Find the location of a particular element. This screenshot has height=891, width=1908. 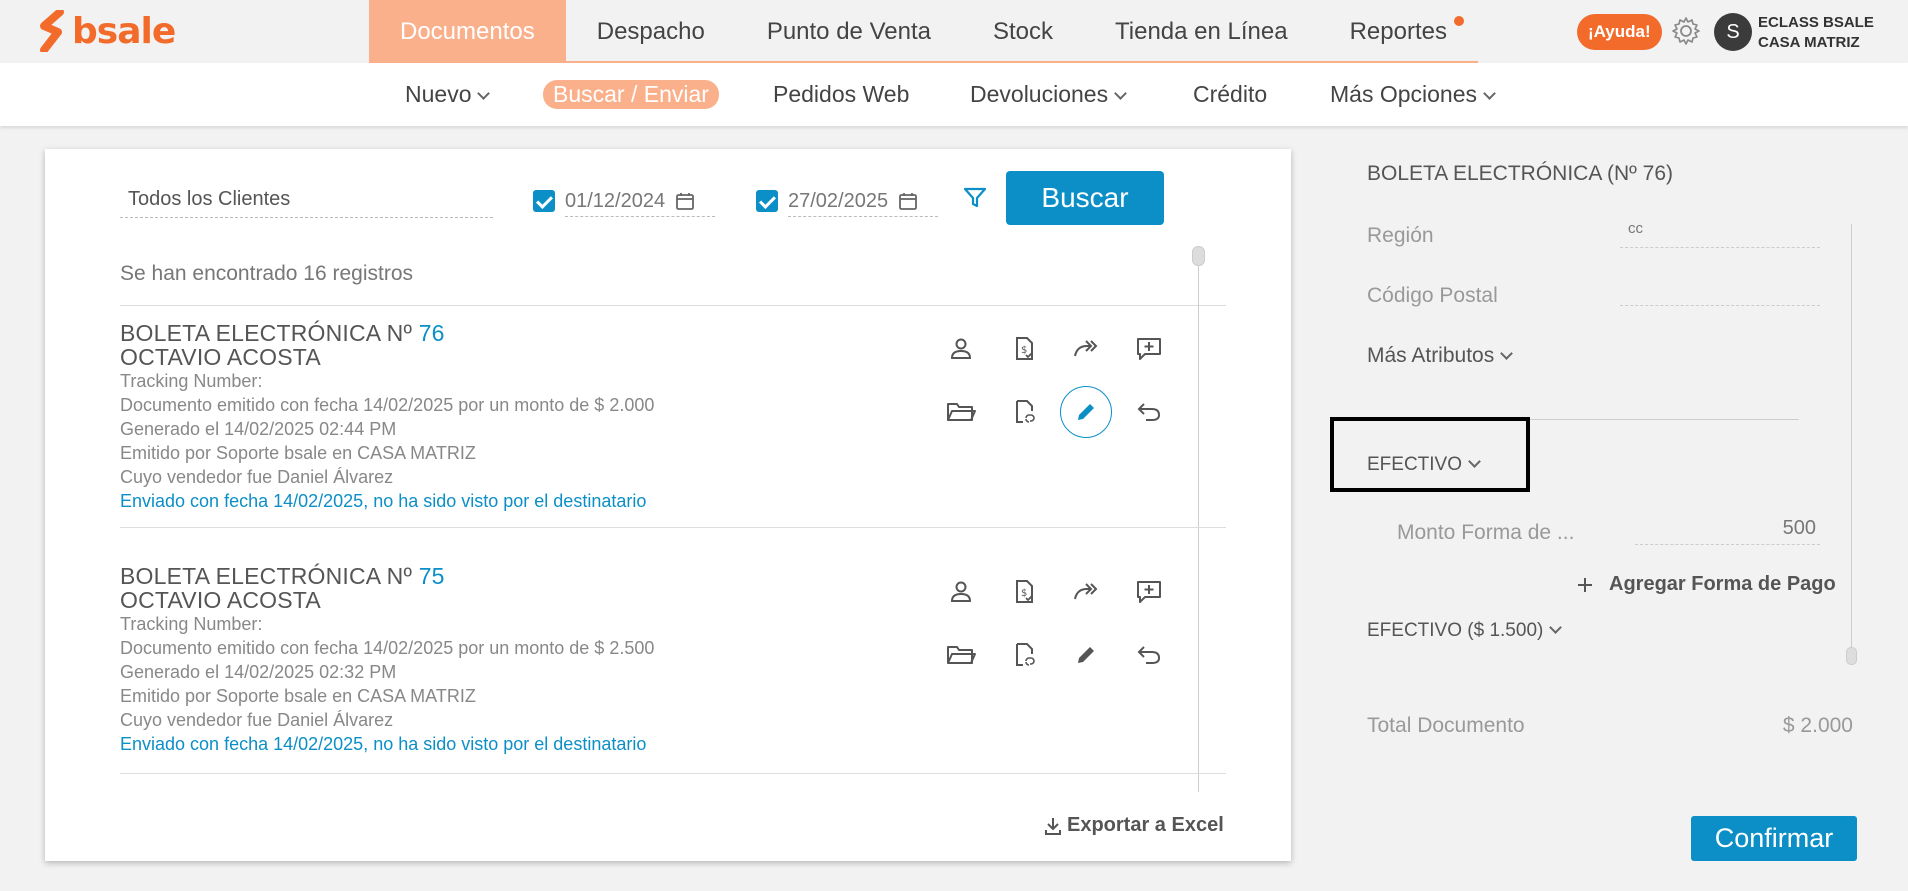

payment-method-dropdown: EFECTIVO is located at coordinates (1424, 465).